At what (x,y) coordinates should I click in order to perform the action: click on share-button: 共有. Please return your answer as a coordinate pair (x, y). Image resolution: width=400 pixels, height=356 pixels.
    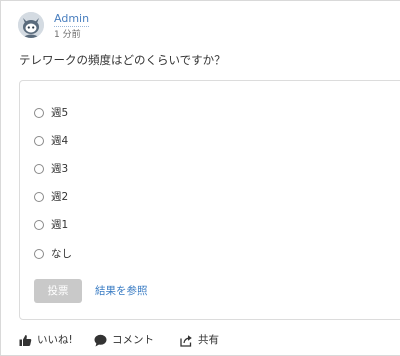
    Looking at the image, I should click on (199, 340).